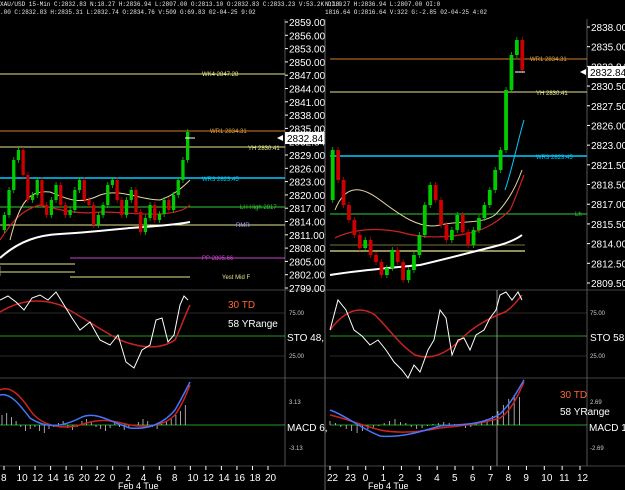 The image size is (625, 490). What do you see at coordinates (95, 324) in the screenshot?
I see `left-sto-red` at bounding box center [95, 324].